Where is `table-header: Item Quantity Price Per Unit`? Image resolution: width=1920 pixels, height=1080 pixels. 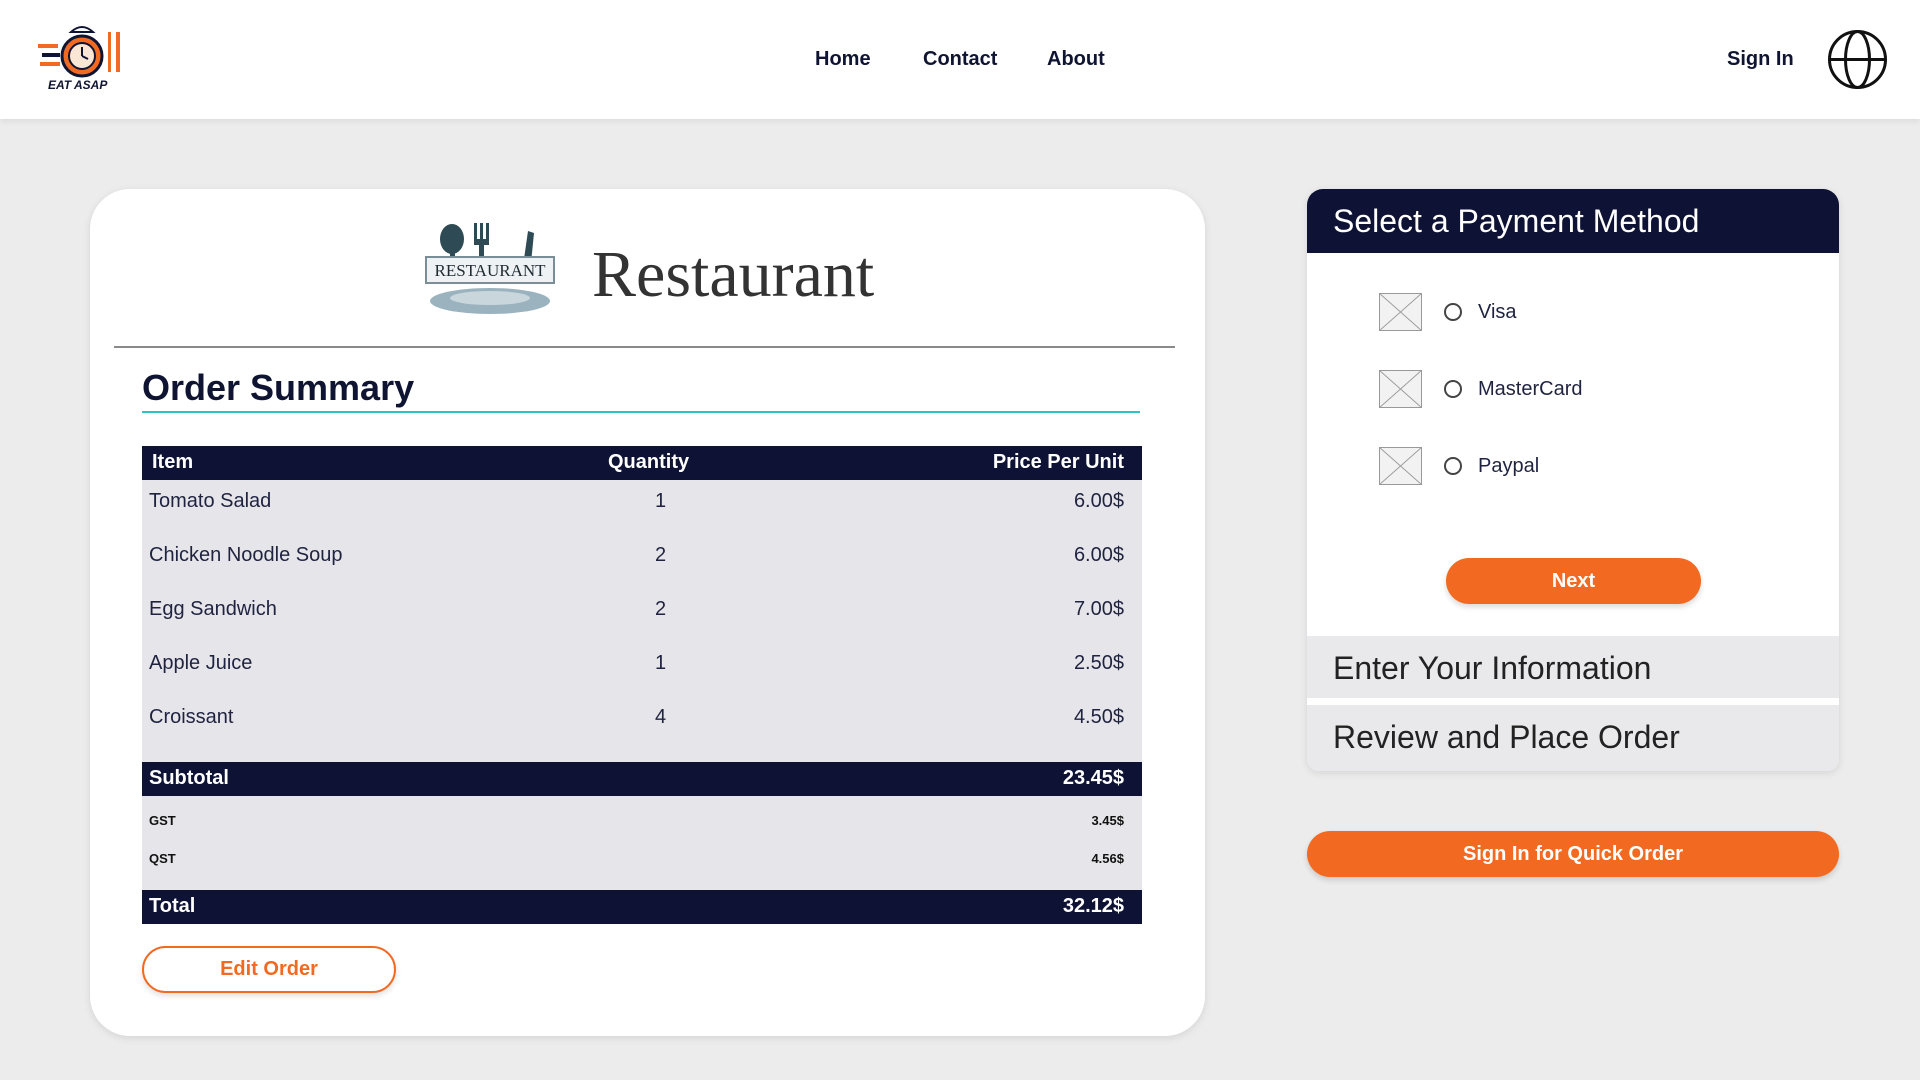 table-header: Item Quantity Price Per Unit is located at coordinates (642, 463).